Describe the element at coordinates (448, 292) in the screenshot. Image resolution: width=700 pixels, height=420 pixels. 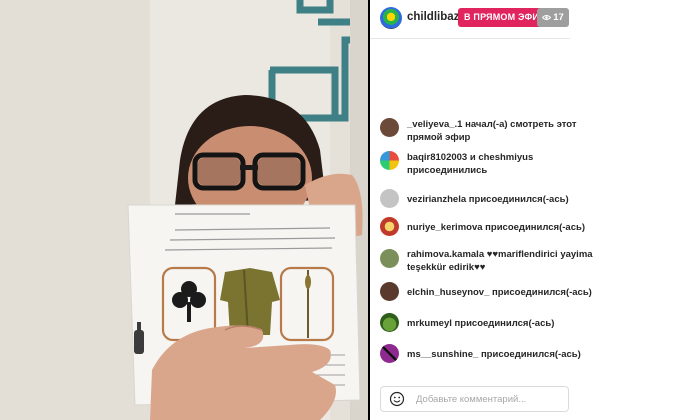
I see `feed-username: elchin_huseynov_` at that location.